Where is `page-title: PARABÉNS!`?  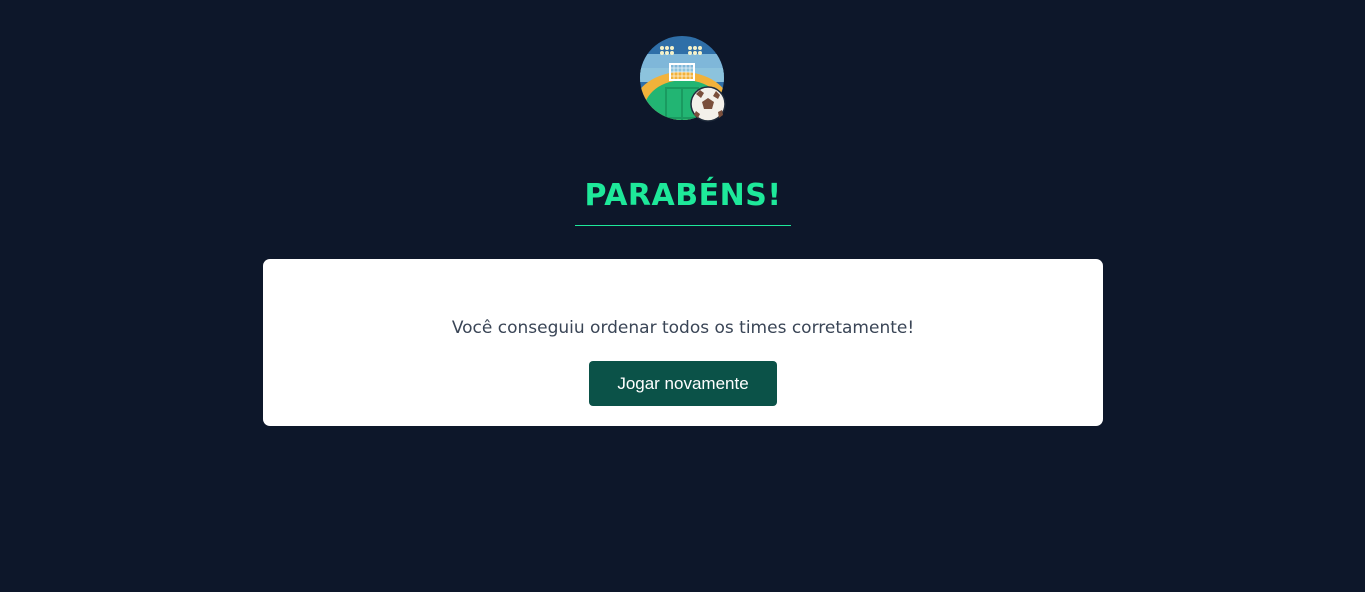
page-title: PARABÉNS! is located at coordinates (683, 201).